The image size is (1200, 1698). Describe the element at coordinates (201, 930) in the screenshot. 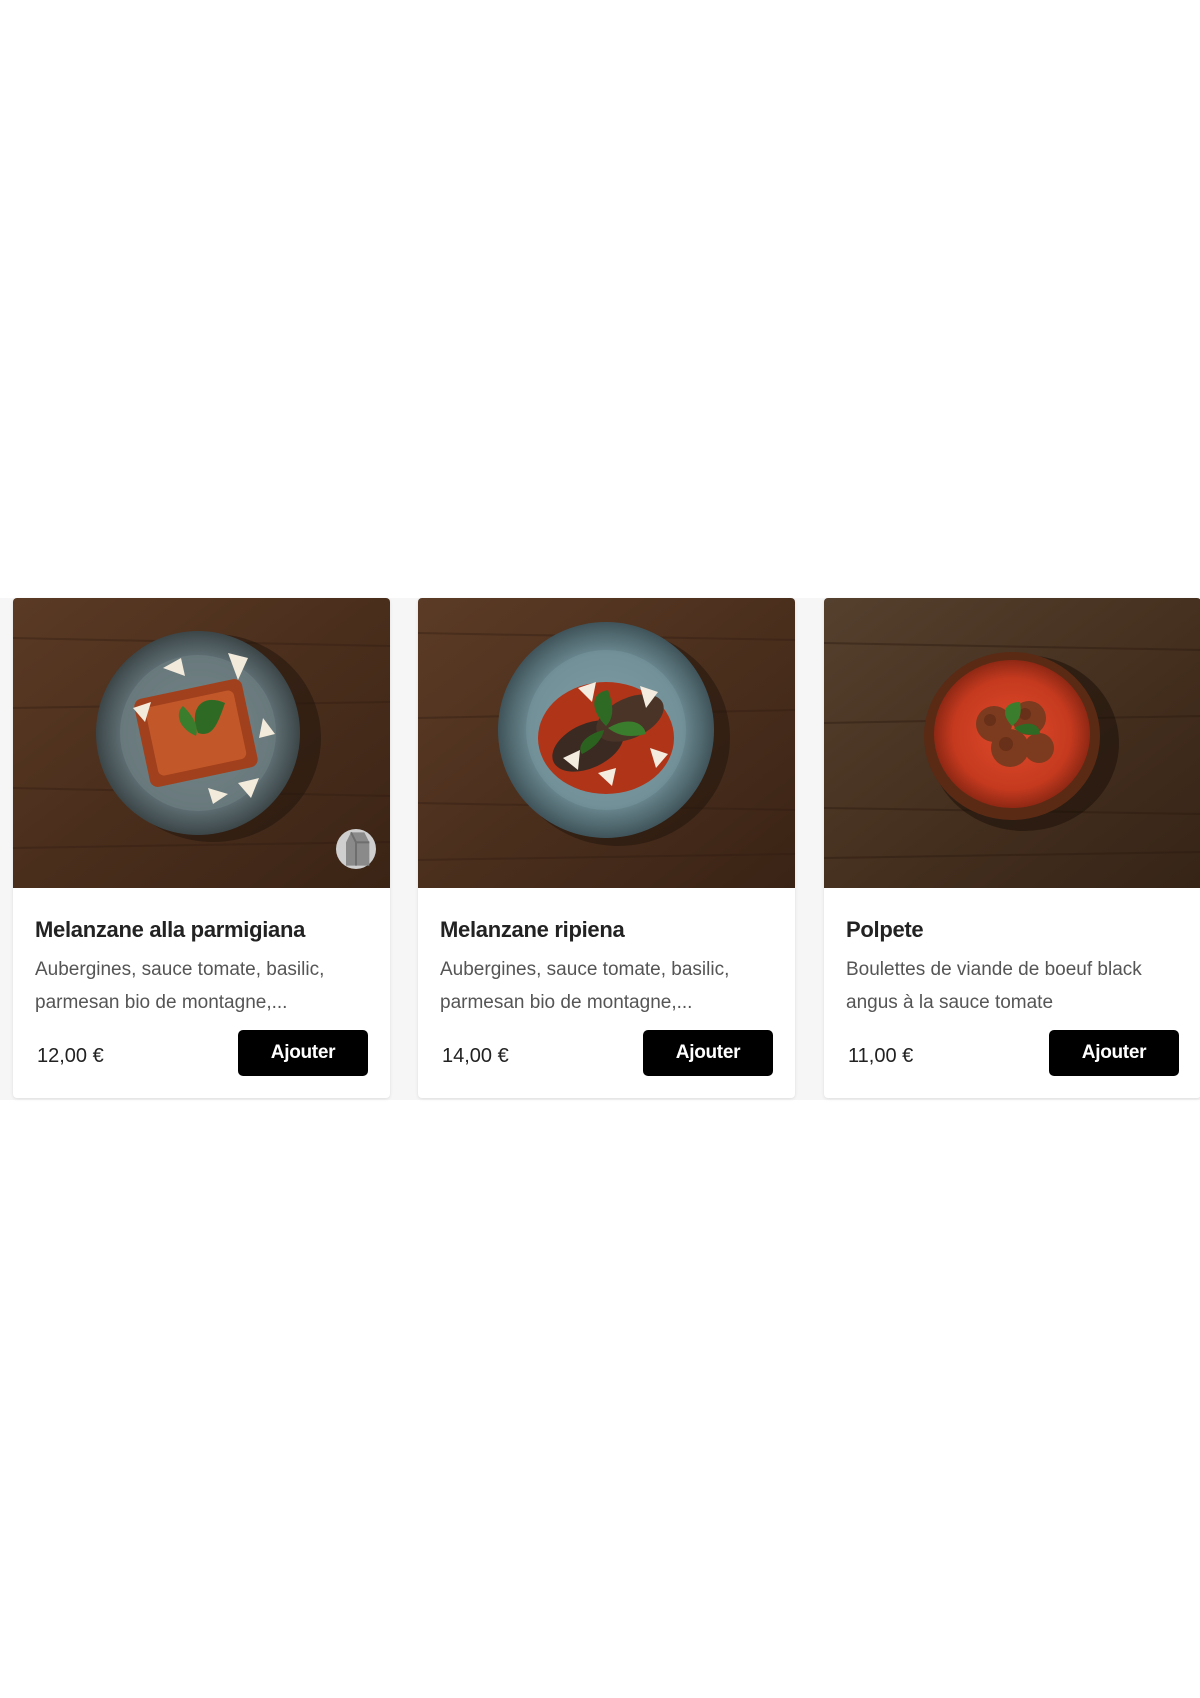

I see `product-title: Melanzane alla parmigiana` at that location.